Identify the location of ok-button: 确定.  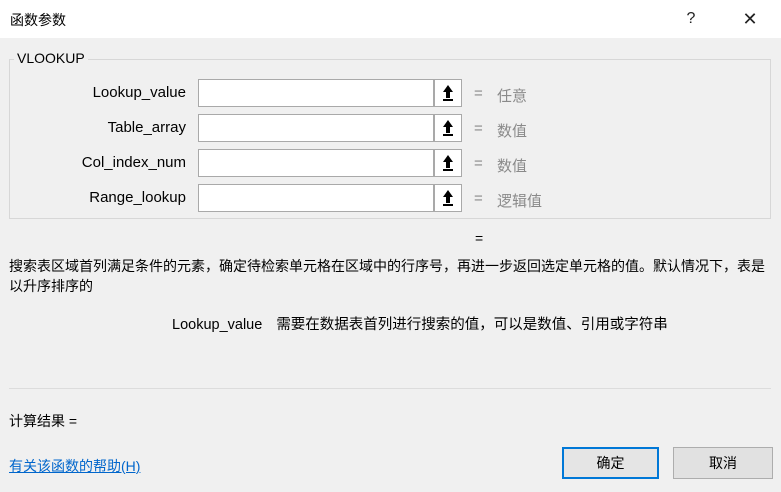
(610, 463).